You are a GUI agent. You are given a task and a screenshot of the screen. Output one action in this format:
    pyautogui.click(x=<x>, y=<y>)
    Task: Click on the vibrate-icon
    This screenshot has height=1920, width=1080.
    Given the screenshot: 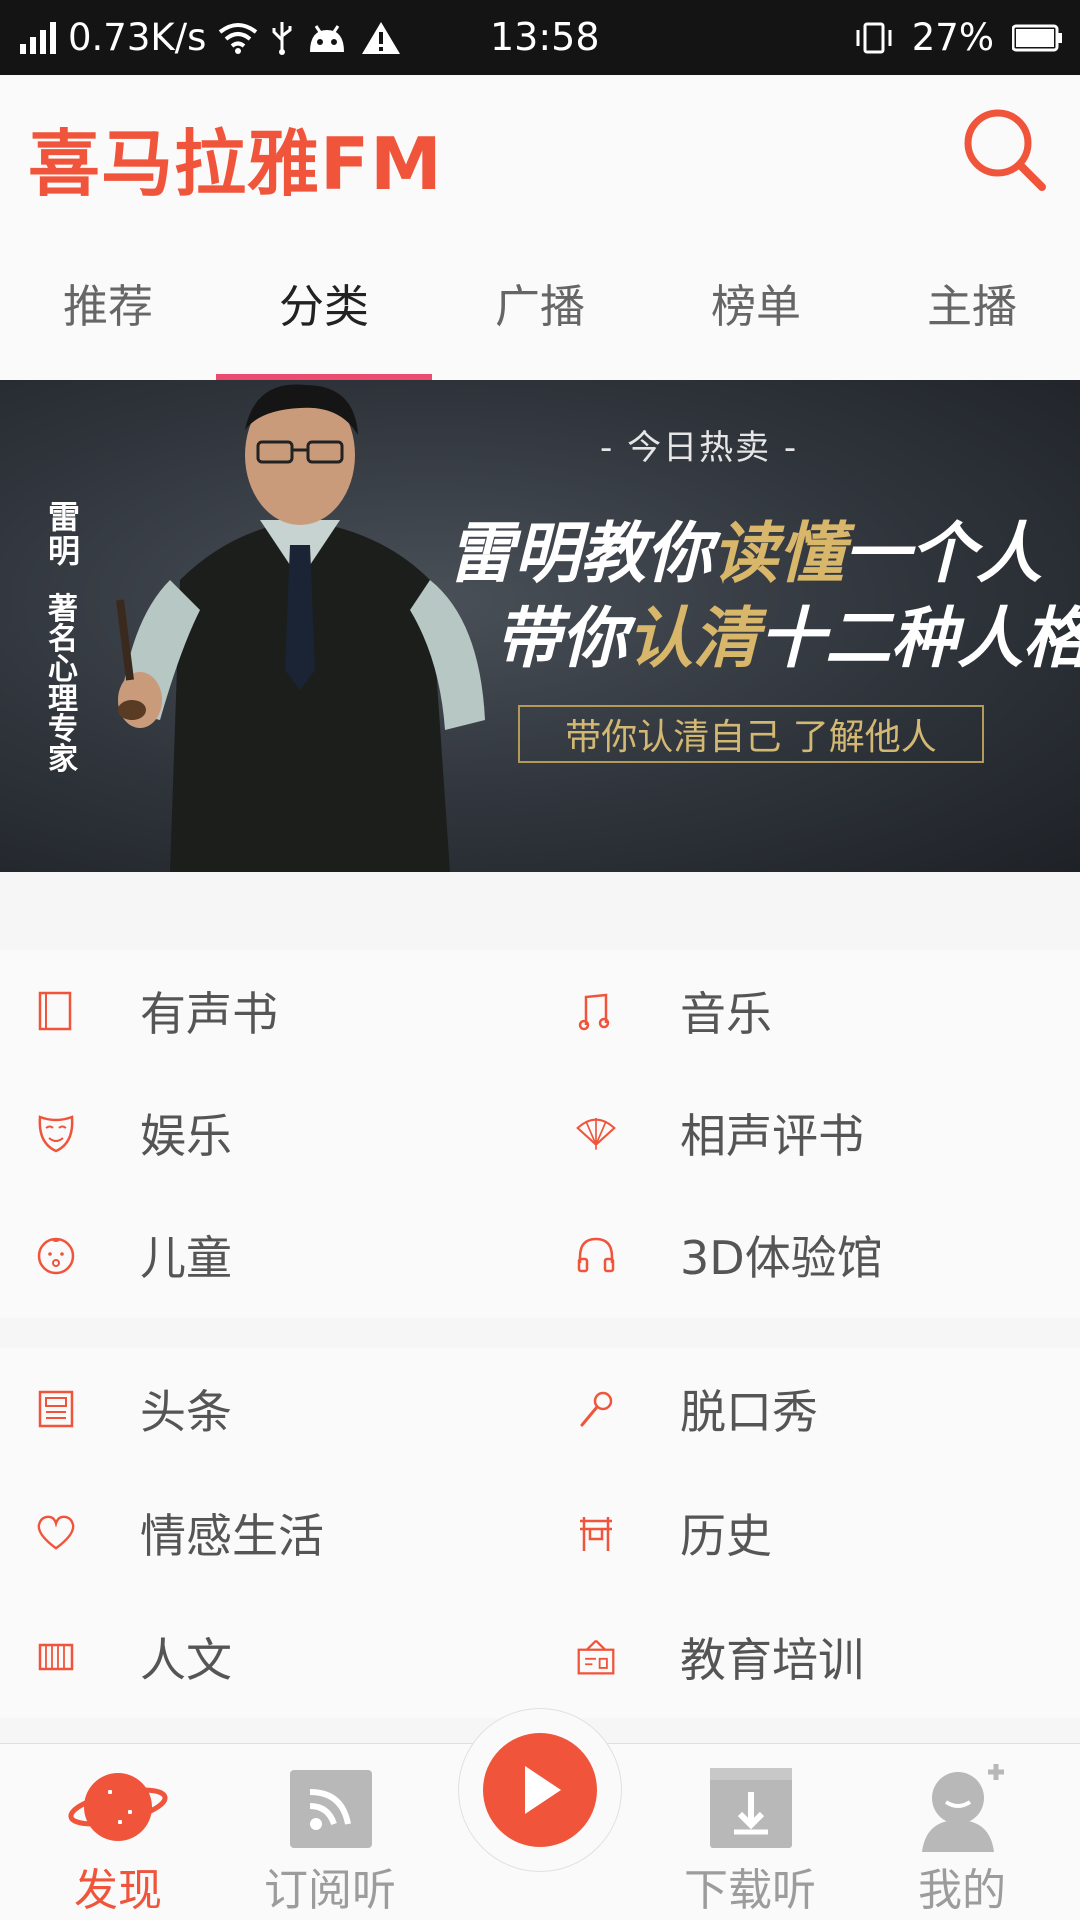 What is the action you would take?
    pyautogui.click(x=874, y=38)
    